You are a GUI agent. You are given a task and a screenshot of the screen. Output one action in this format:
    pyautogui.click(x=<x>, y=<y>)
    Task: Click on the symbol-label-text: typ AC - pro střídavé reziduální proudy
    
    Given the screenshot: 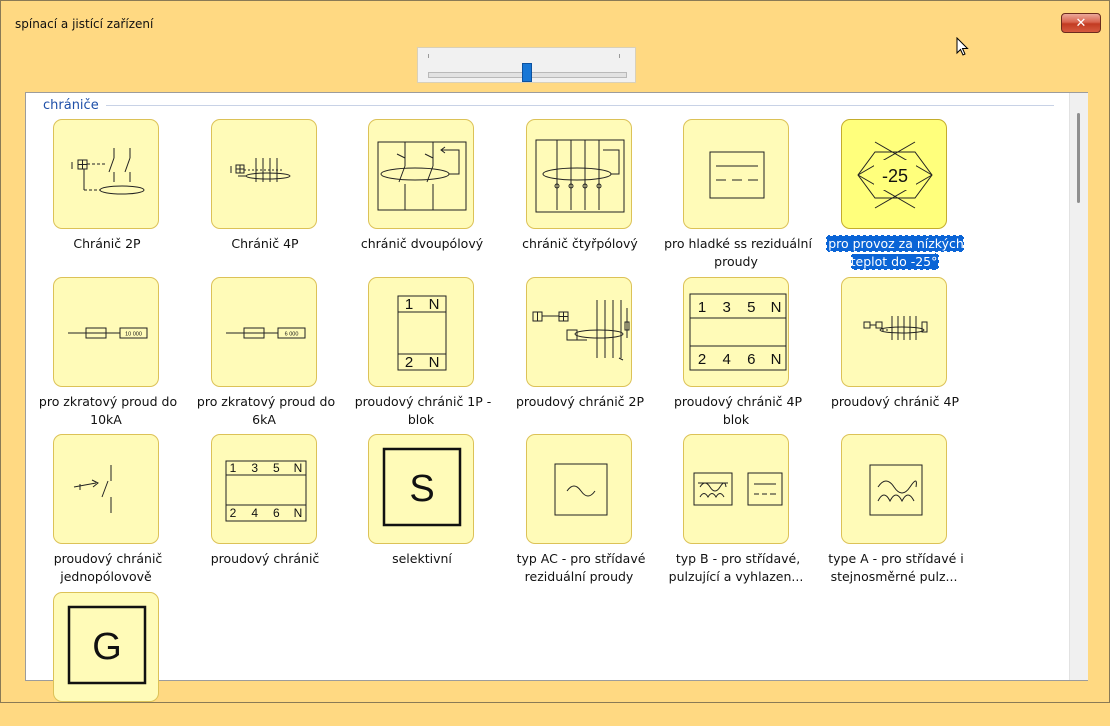 What is the action you would take?
    pyautogui.click(x=581, y=567)
    